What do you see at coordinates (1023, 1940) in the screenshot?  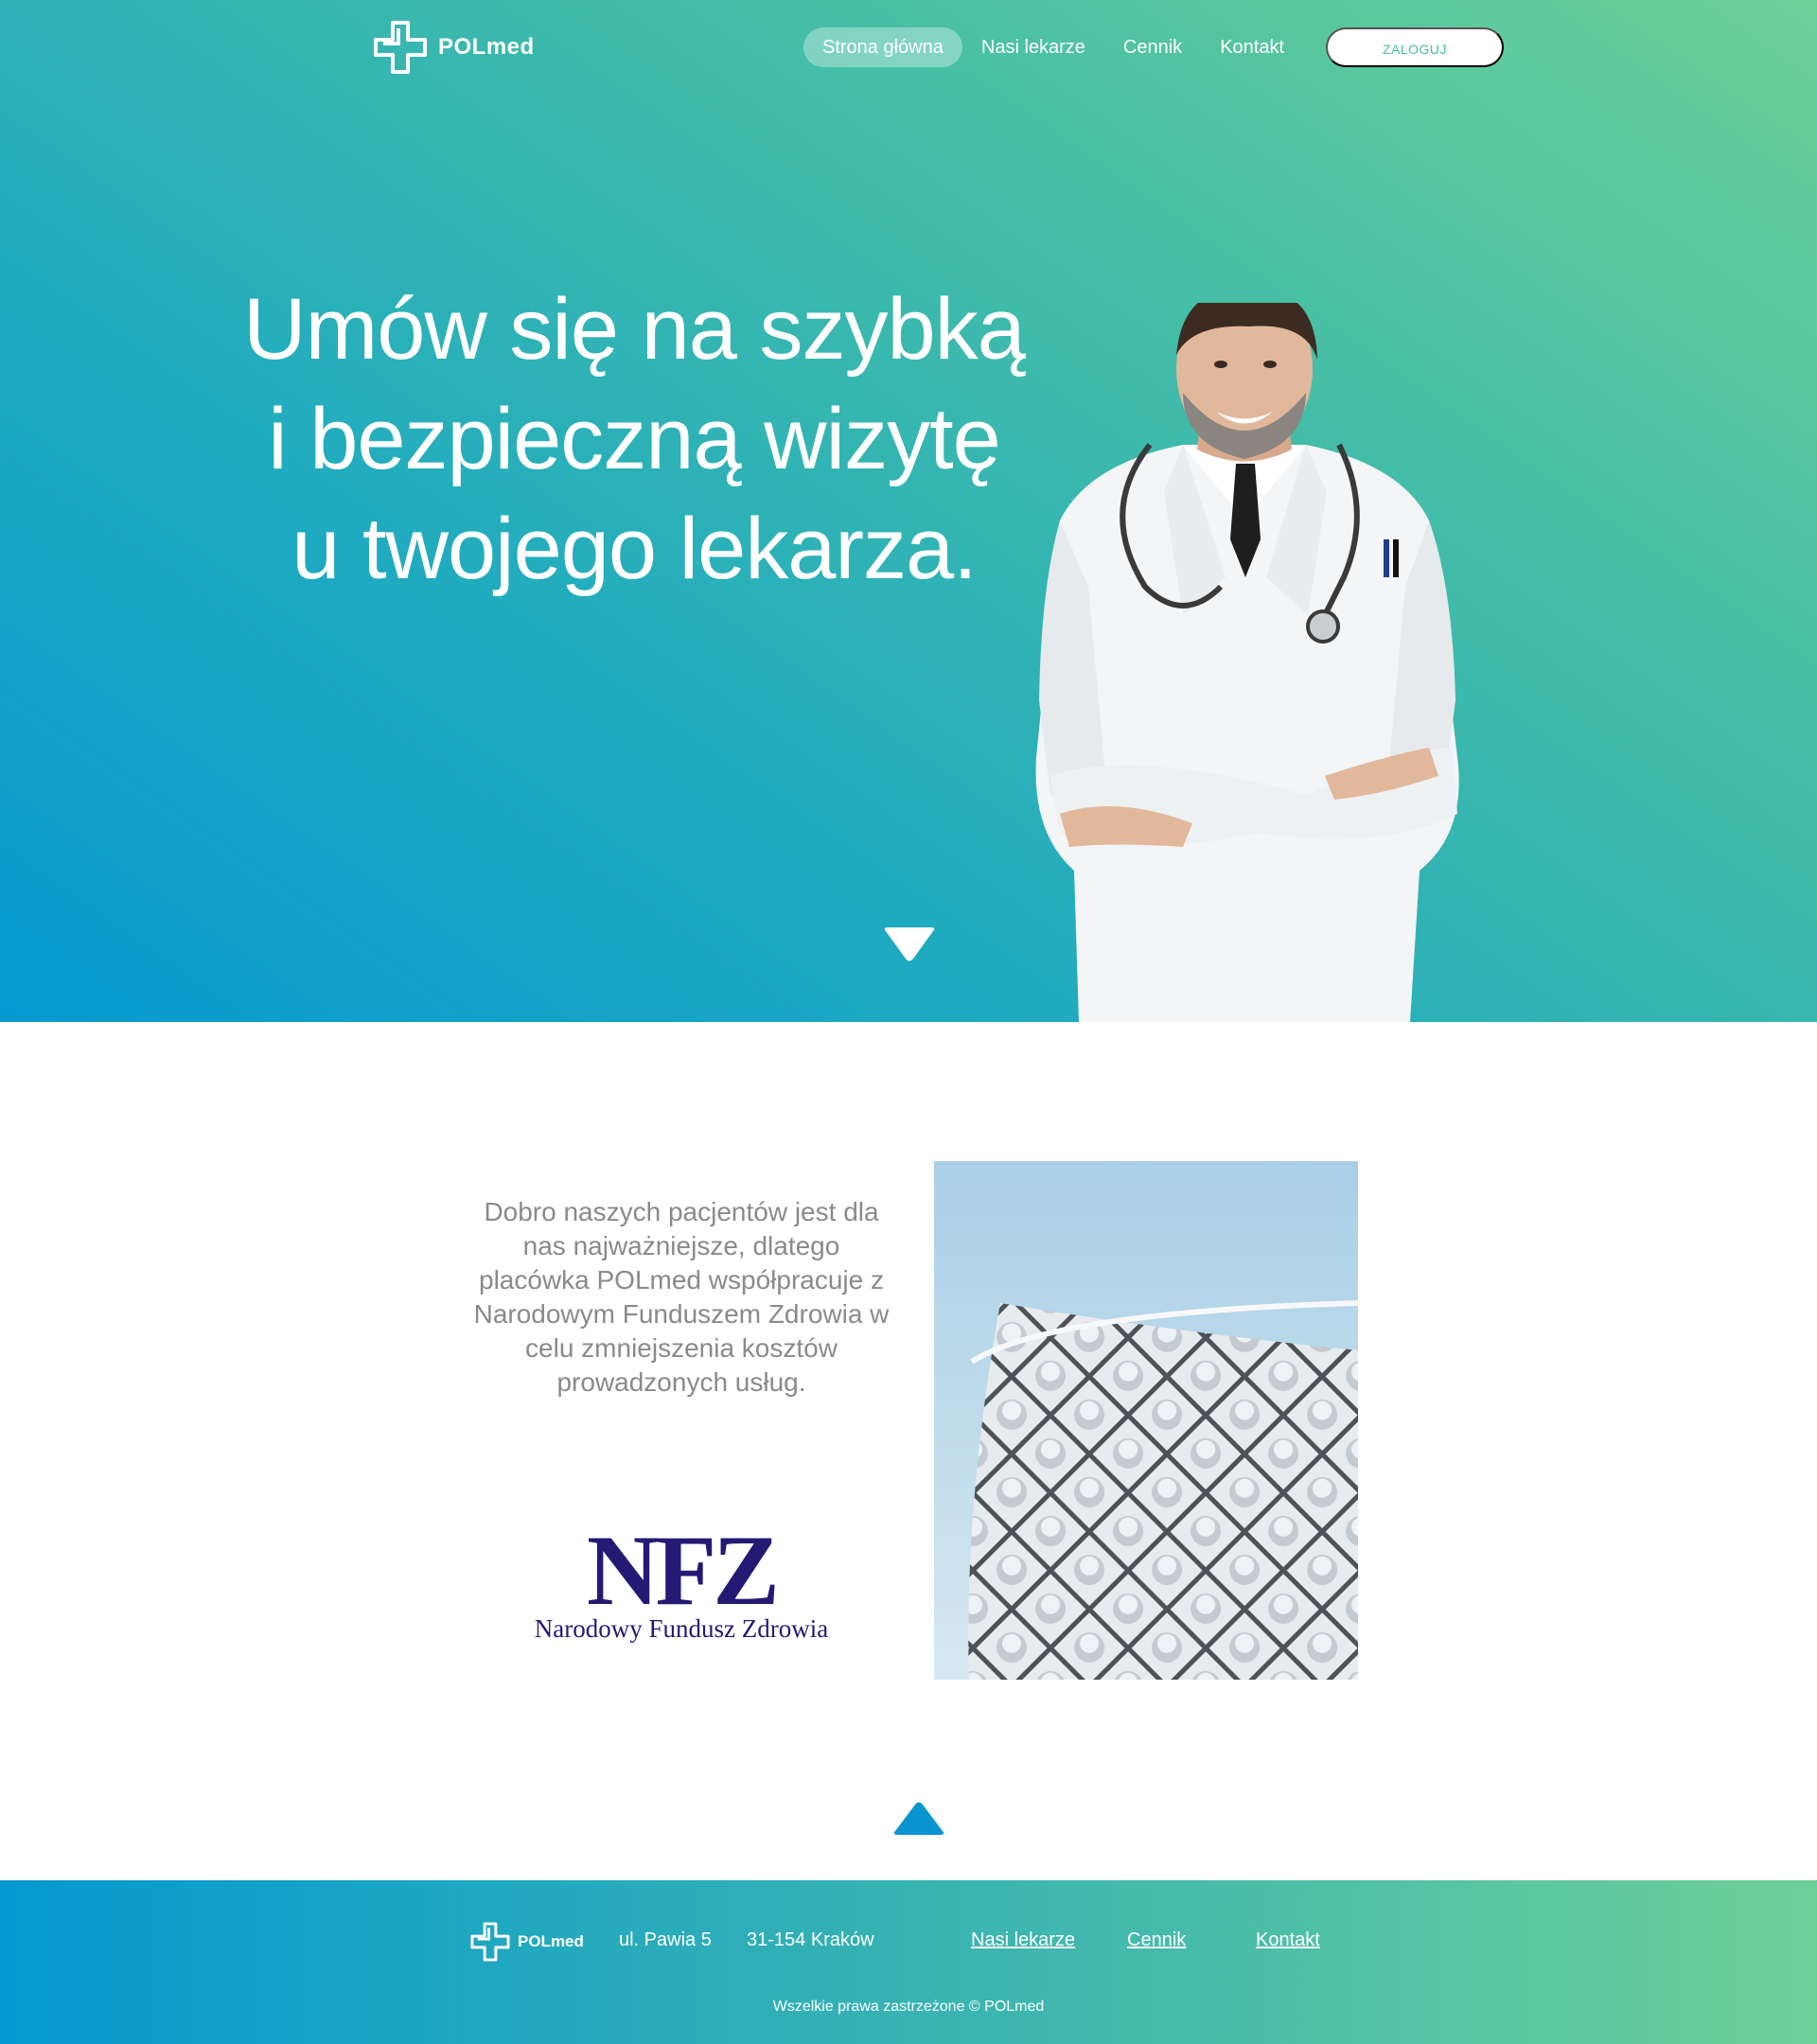 I see `footer-link-doctors: Nasi lekarze` at bounding box center [1023, 1940].